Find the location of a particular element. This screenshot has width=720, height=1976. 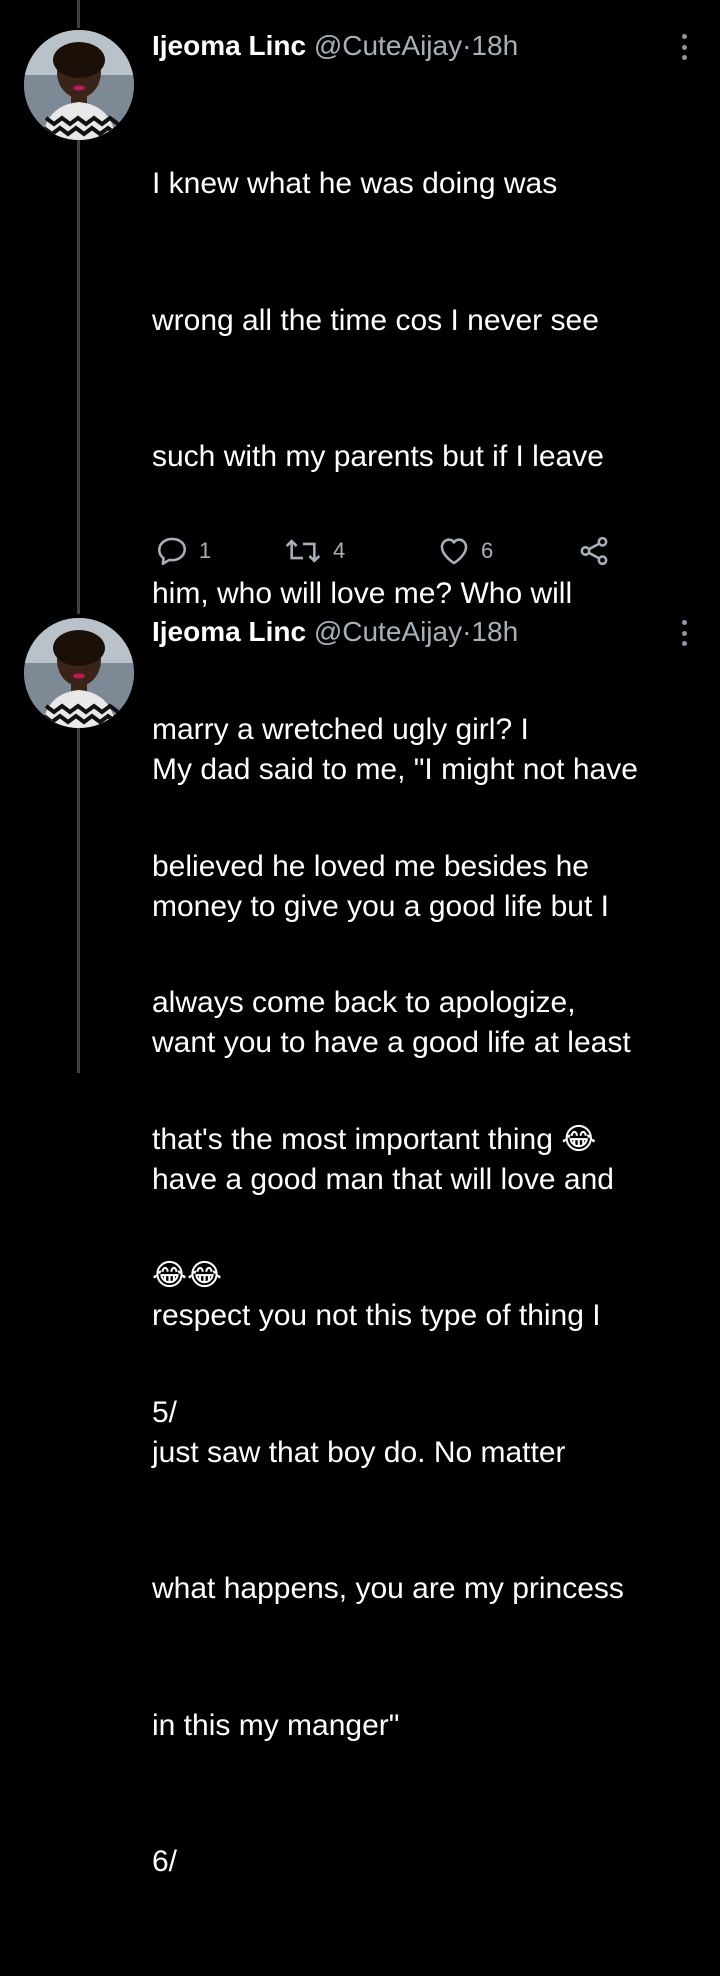

retweet-count: 4 is located at coordinates (339, 550).